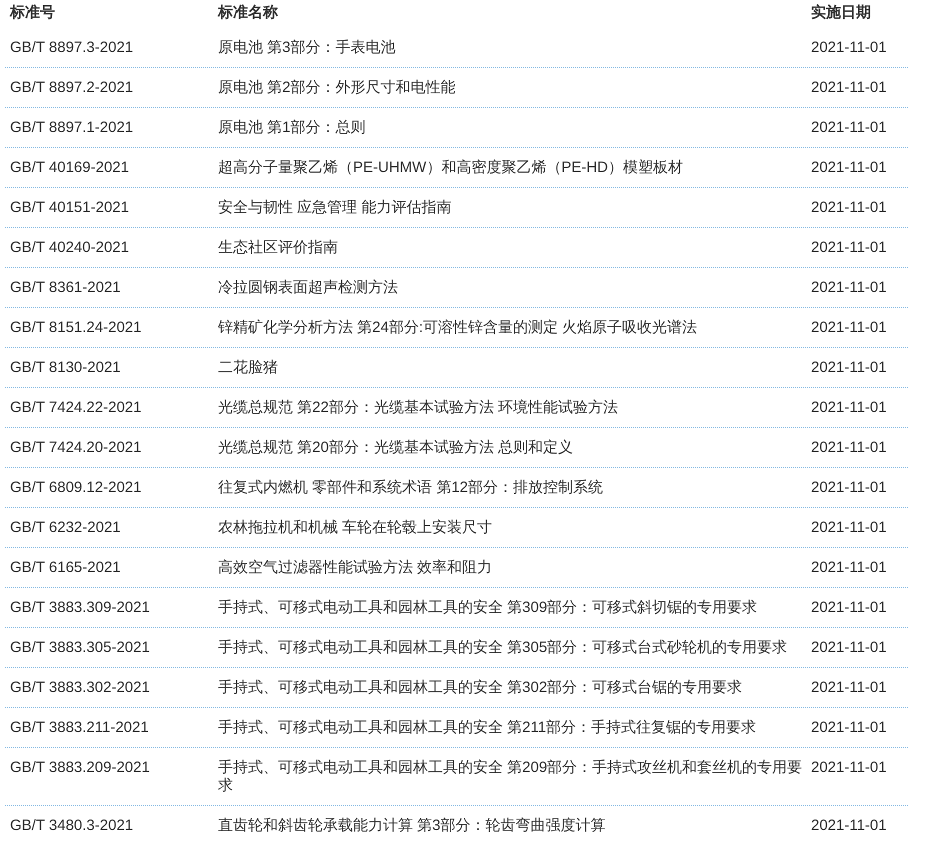 This screenshot has height=862, width=937. What do you see at coordinates (75, 488) in the screenshot?
I see `standard-number: GB/T 6809.12-2021` at bounding box center [75, 488].